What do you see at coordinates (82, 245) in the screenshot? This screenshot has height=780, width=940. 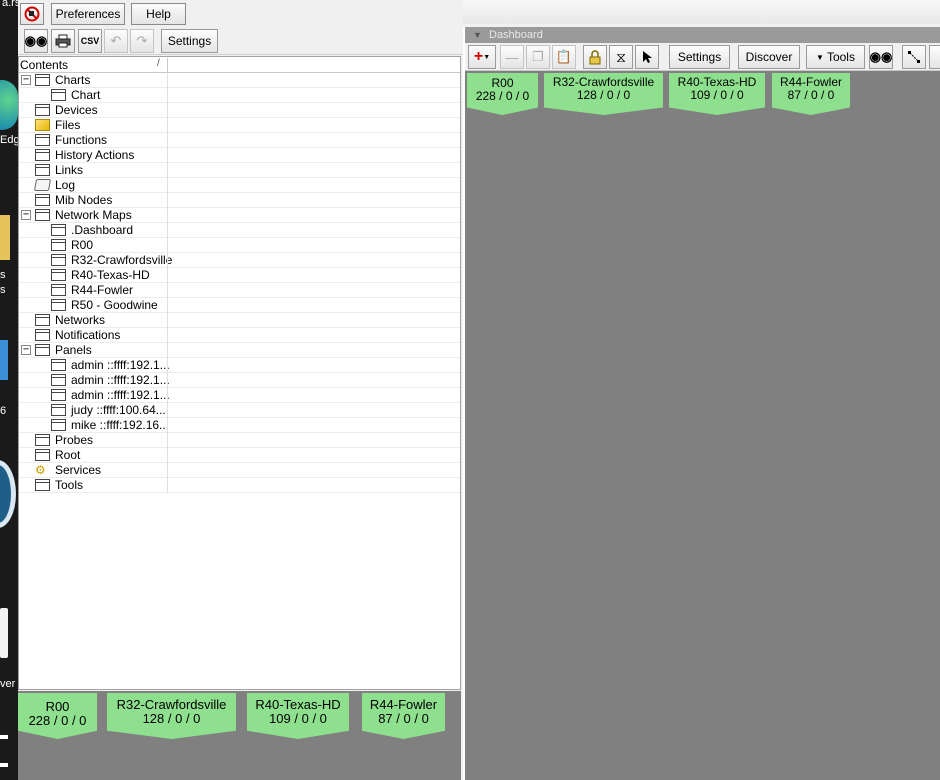 I see `tree-row-label: R00` at bounding box center [82, 245].